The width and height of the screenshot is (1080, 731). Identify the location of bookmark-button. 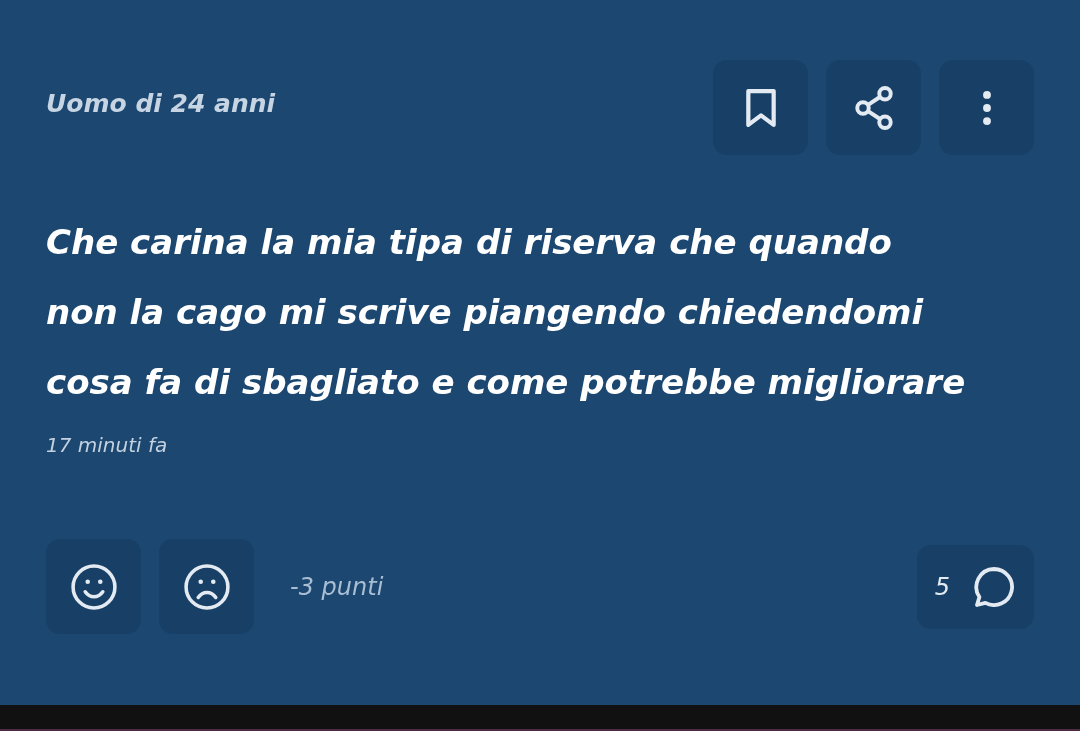
(760, 107).